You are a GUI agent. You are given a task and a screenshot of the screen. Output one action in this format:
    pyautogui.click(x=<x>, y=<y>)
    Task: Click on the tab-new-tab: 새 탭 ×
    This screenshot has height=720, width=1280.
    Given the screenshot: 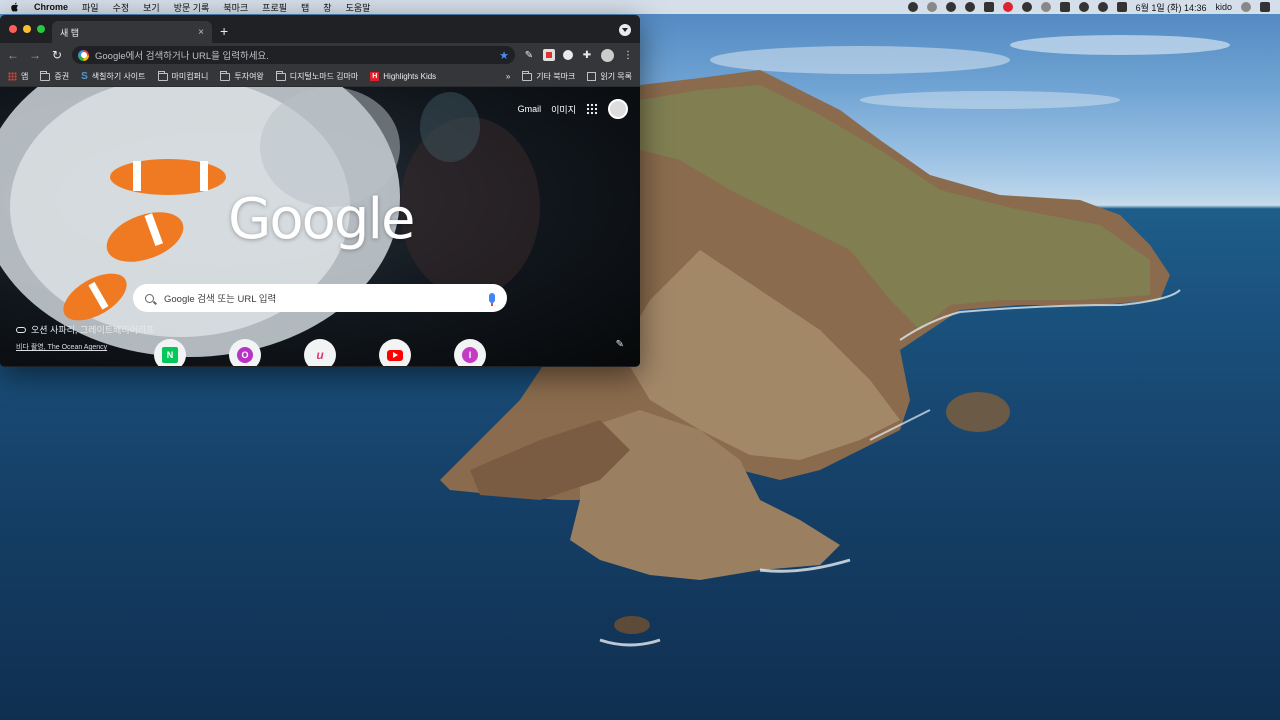 What is the action you would take?
    pyautogui.click(x=132, y=32)
    